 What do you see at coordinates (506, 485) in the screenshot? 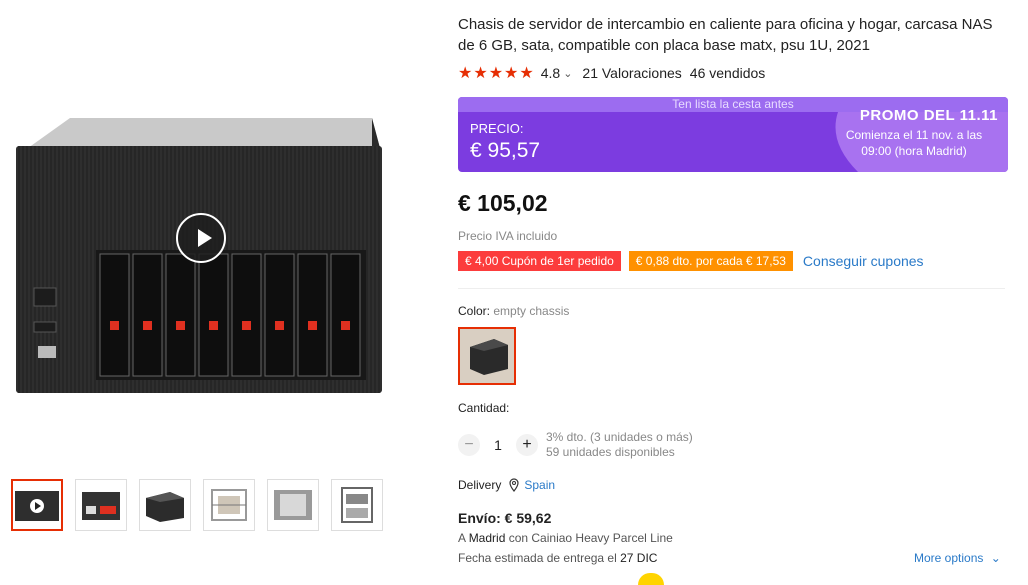
I see `delivery-row: Delivery Spain` at bounding box center [506, 485].